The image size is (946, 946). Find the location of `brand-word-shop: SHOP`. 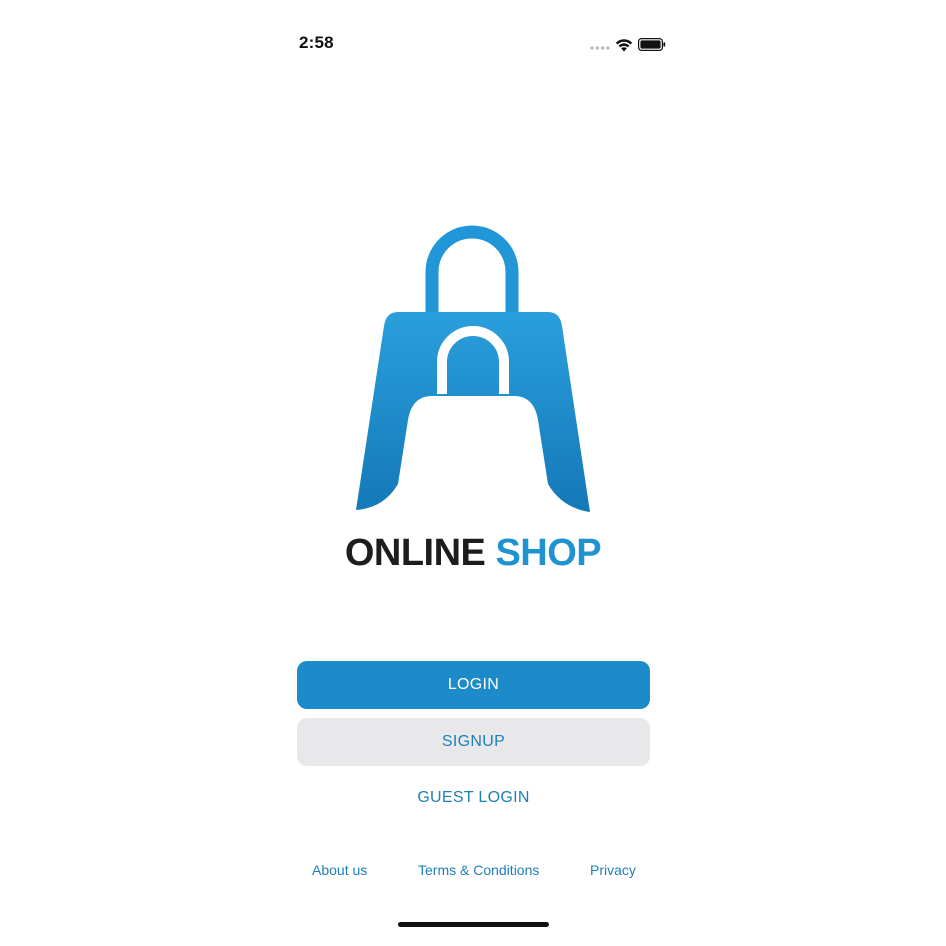

brand-word-shop: SHOP is located at coordinates (548, 553).